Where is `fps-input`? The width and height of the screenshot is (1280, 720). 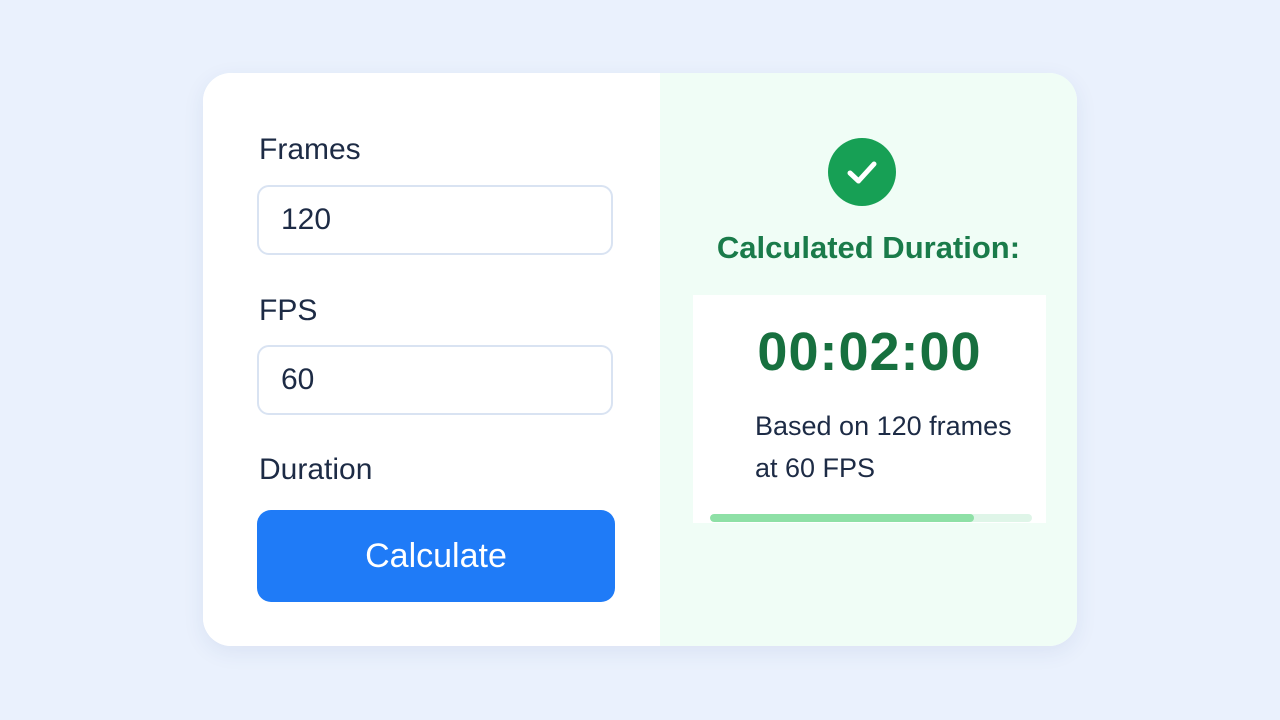
fps-input is located at coordinates (435, 380).